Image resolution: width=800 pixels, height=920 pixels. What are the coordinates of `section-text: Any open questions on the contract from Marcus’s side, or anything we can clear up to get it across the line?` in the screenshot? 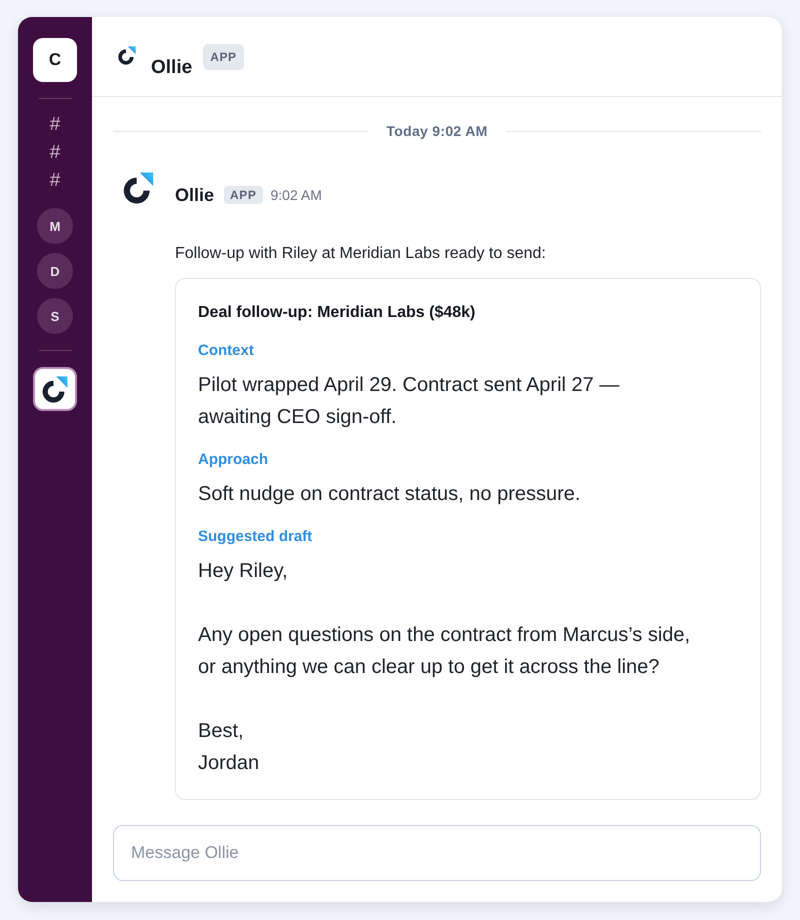 It's located at (445, 651).